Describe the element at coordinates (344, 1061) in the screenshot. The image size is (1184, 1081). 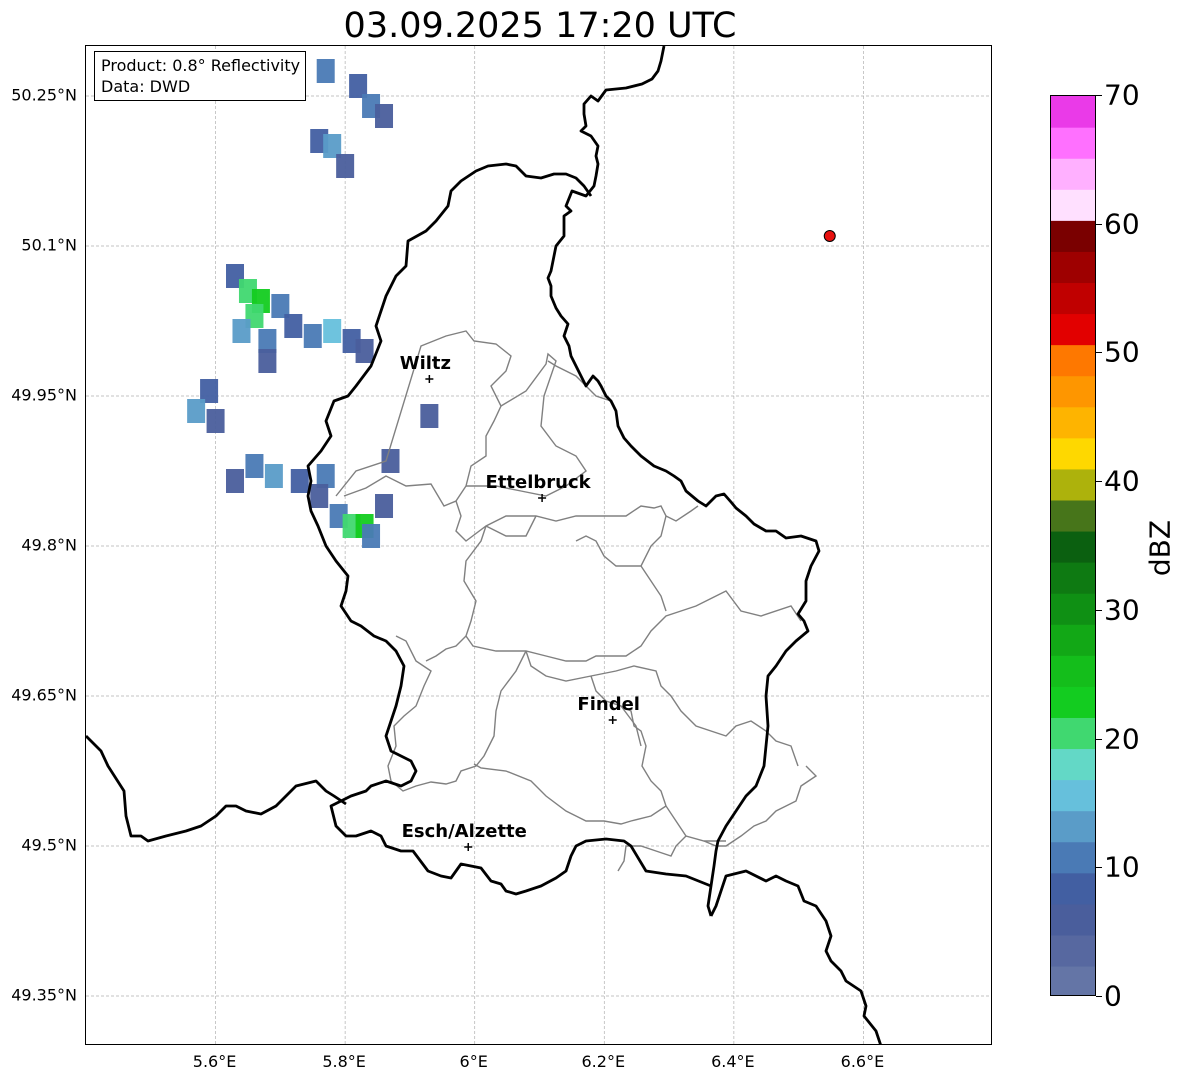
I see `x-tick-label: 5.8°E` at that location.